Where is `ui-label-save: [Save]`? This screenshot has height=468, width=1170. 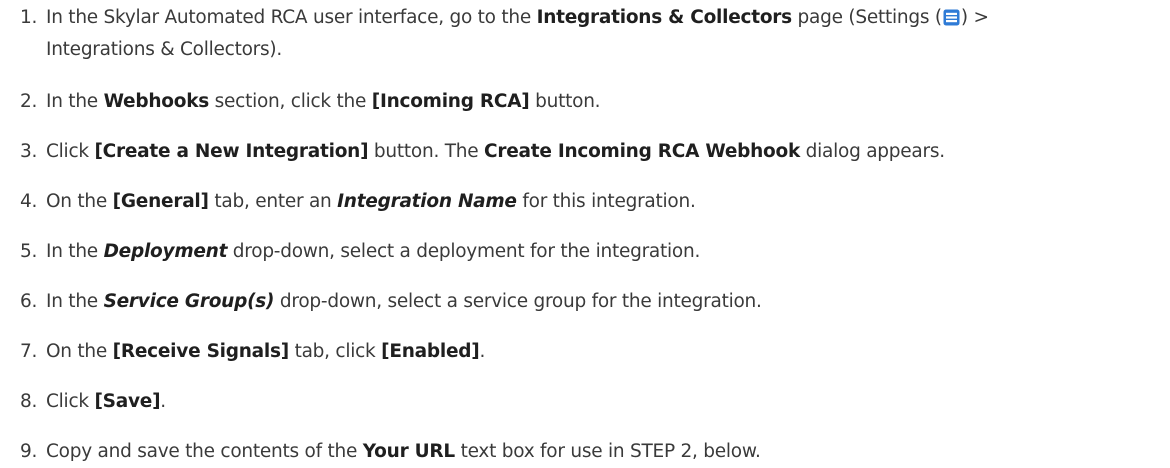 ui-label-save: [Save] is located at coordinates (127, 401).